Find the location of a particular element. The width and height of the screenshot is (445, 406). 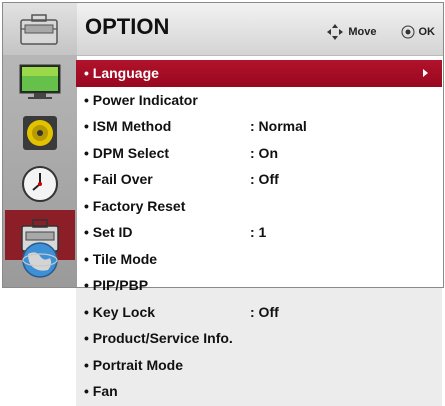

menu-item-product-service-info: • Product/Service Info. is located at coordinates (259, 338).